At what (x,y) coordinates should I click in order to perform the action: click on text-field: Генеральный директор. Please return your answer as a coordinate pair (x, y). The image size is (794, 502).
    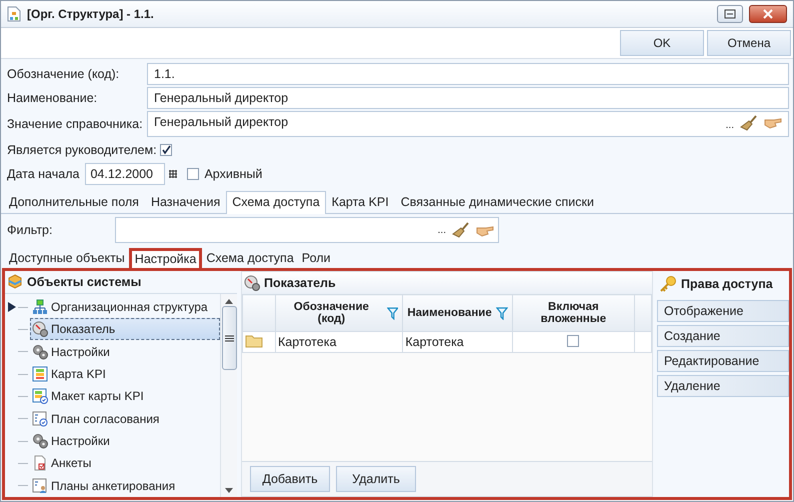
    Looking at the image, I should click on (468, 98).